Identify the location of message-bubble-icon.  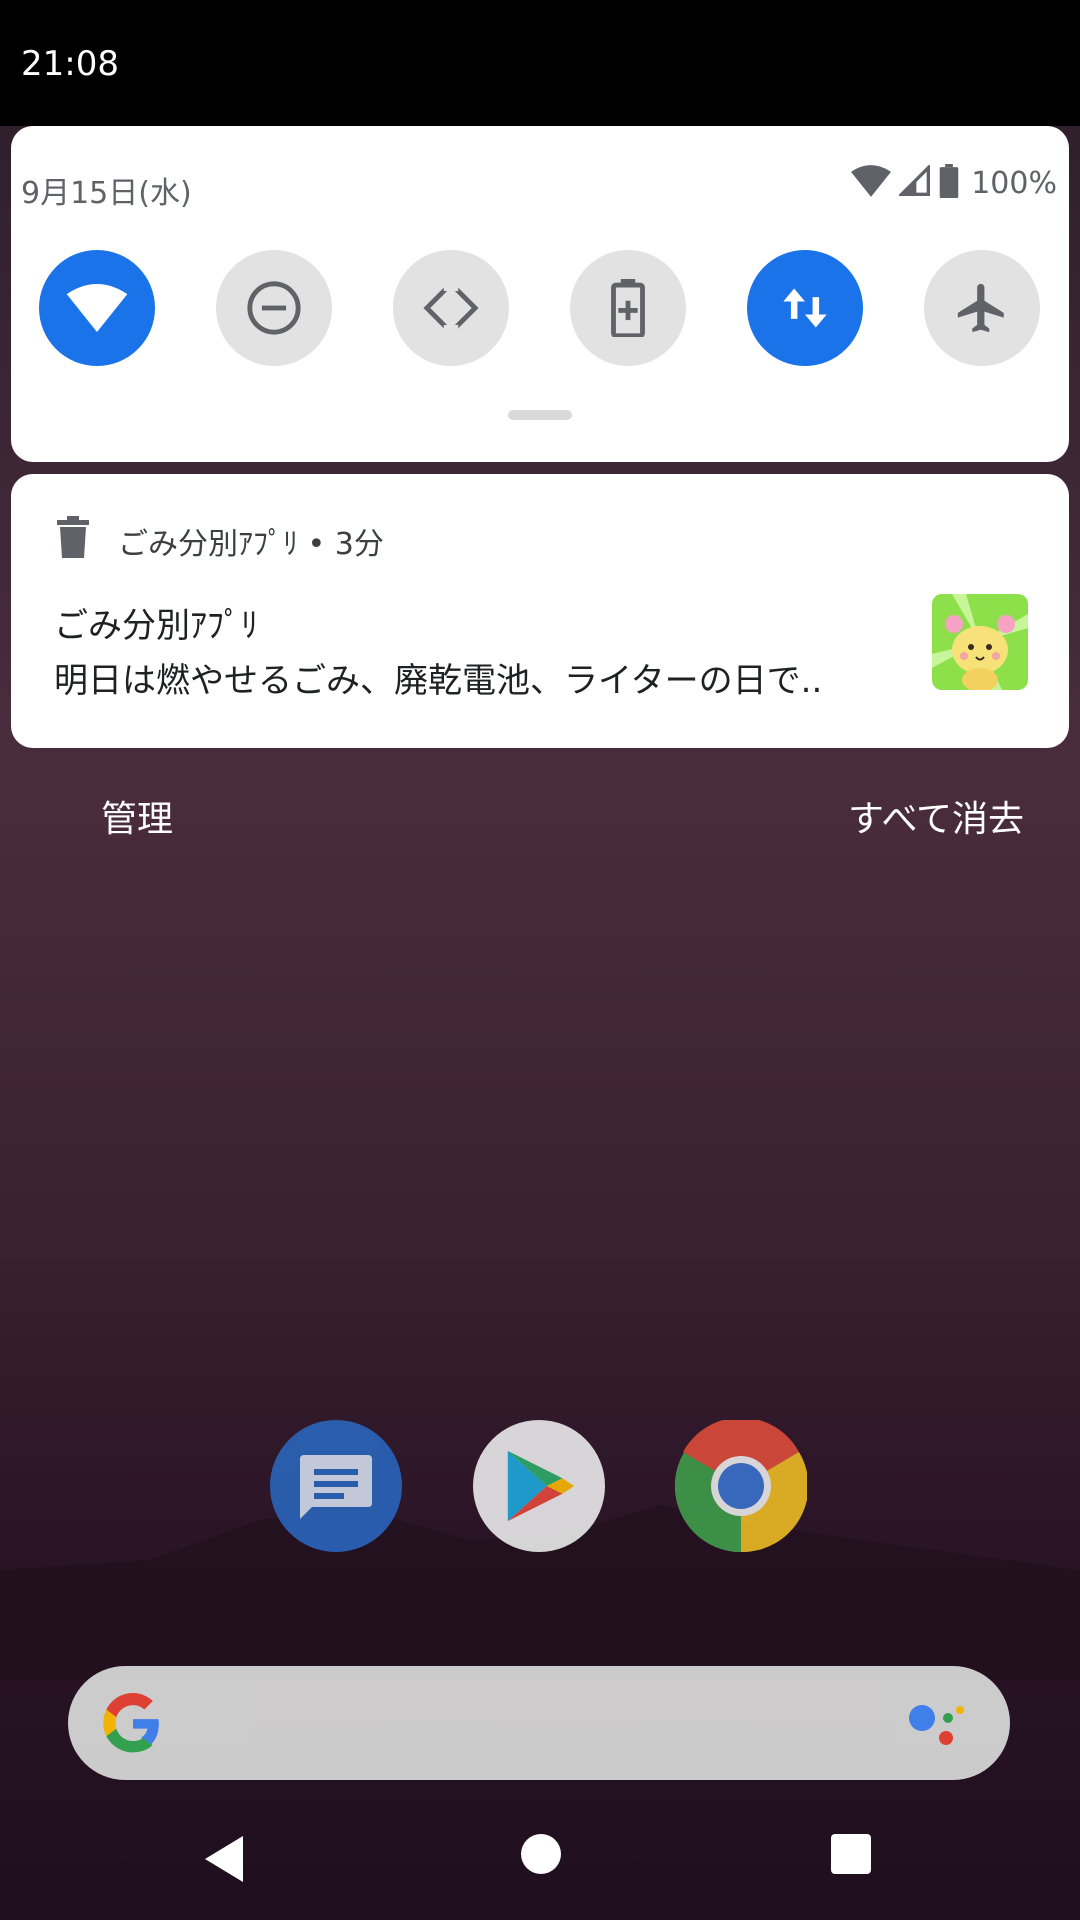
(336, 1487).